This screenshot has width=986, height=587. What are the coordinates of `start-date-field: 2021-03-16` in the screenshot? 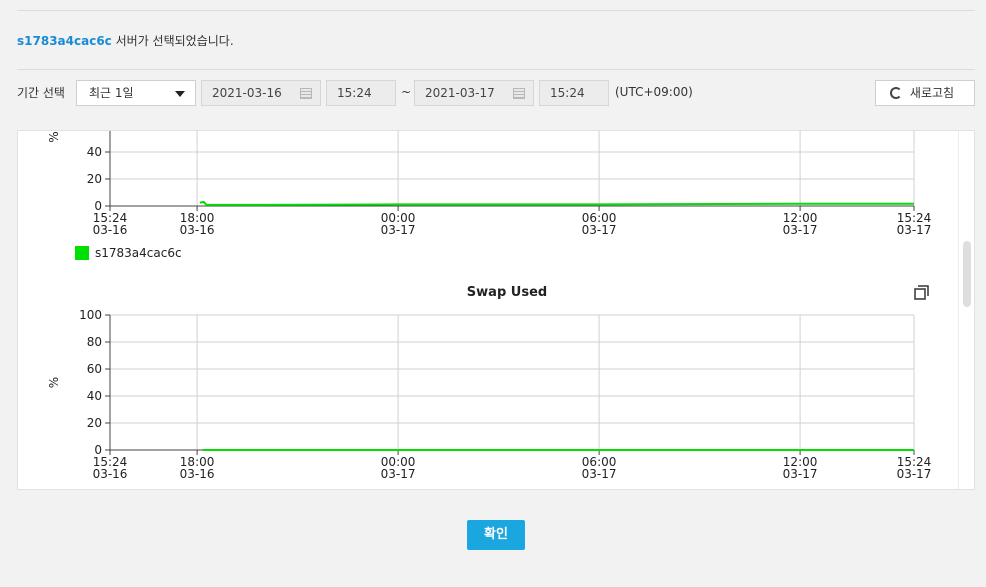 It's located at (261, 93).